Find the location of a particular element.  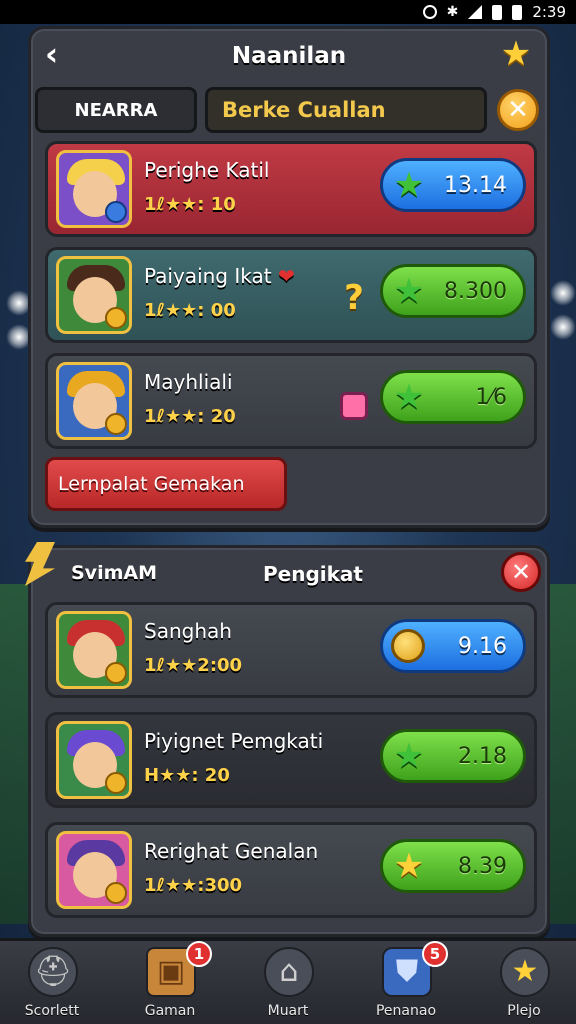

price-value: 9.16 is located at coordinates (482, 646).